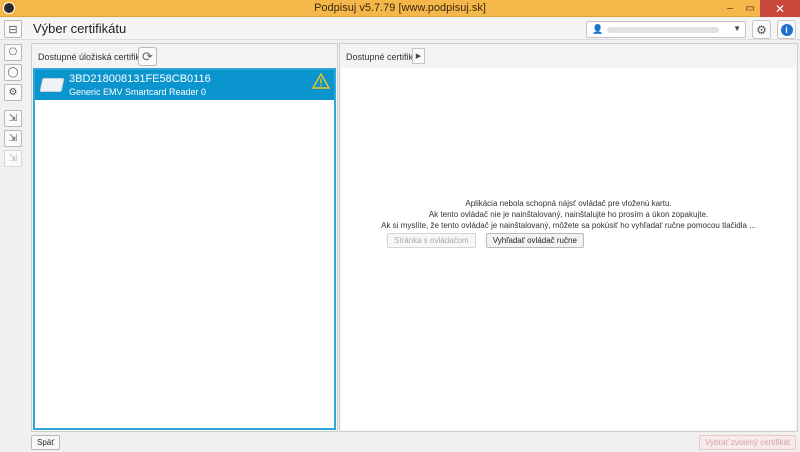  I want to click on user-select-value, so click(663, 30).